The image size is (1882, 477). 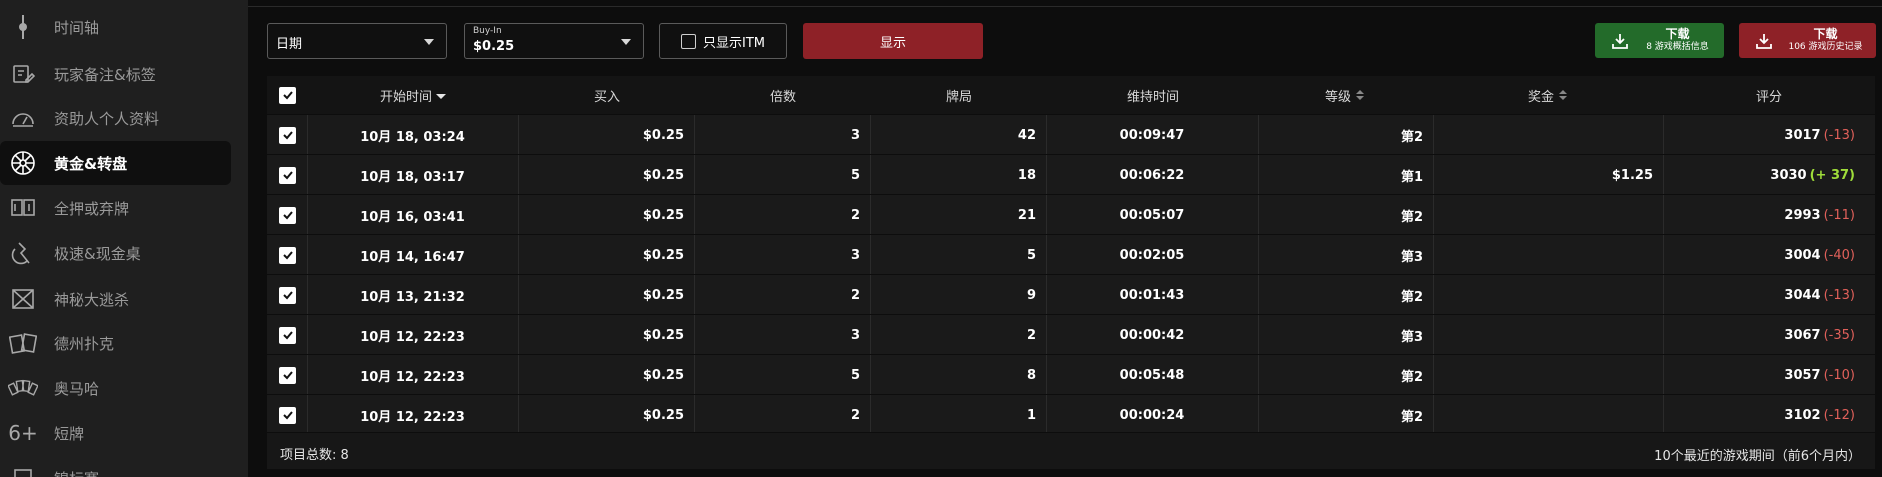 I want to click on sidebar-item-mystery-battle: 神秘大逃杀, so click(x=115, y=299).